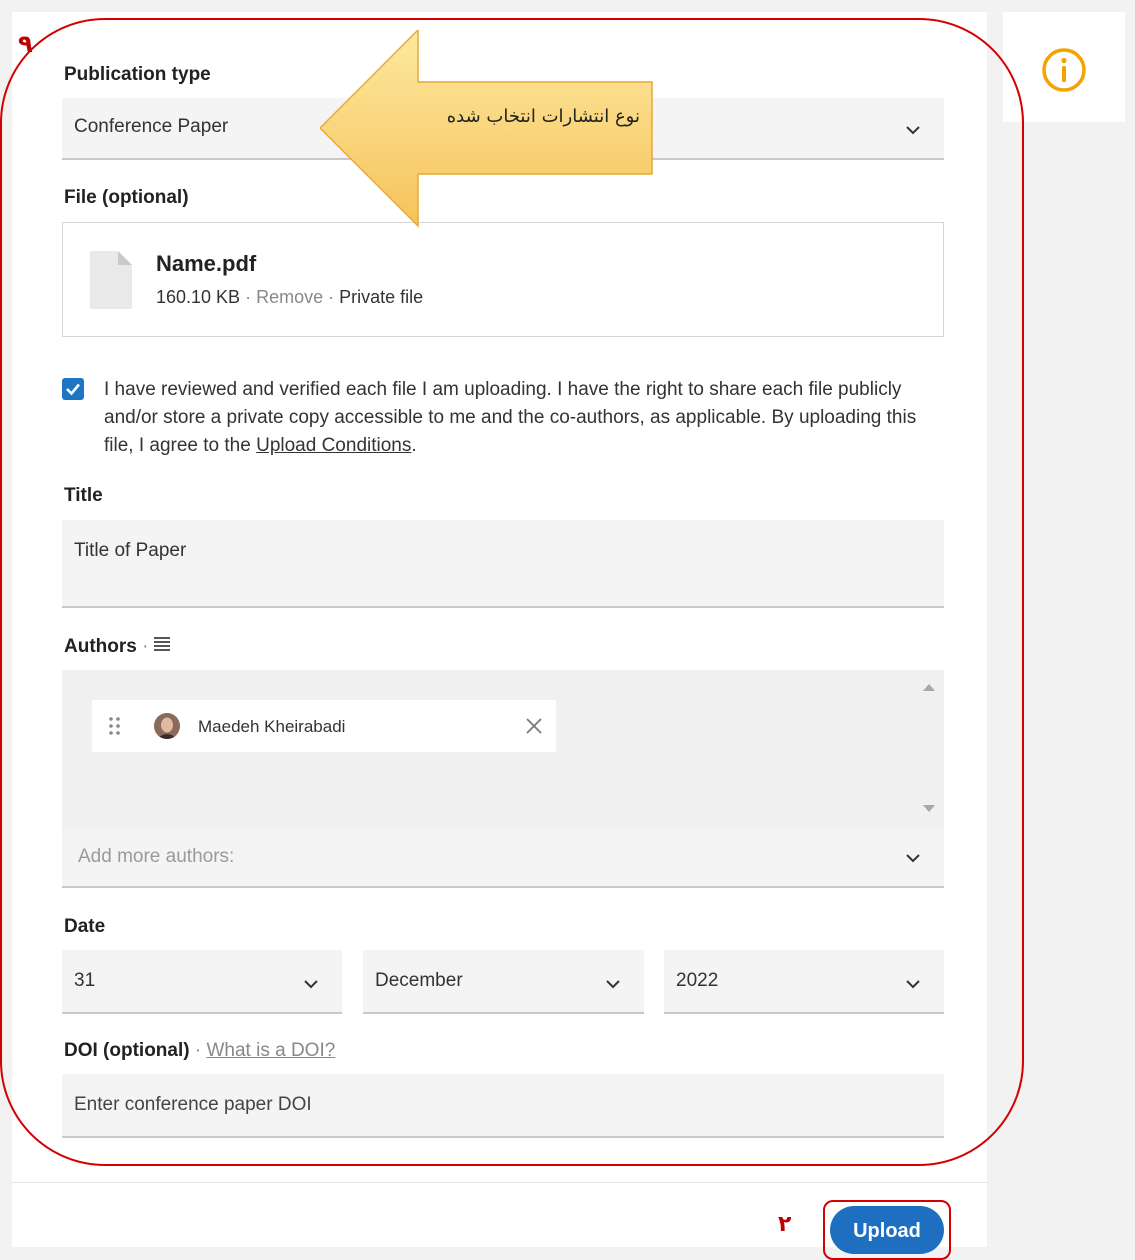 This screenshot has width=1135, height=1260. I want to click on annotation-number-frame: ۹, so click(25, 44).